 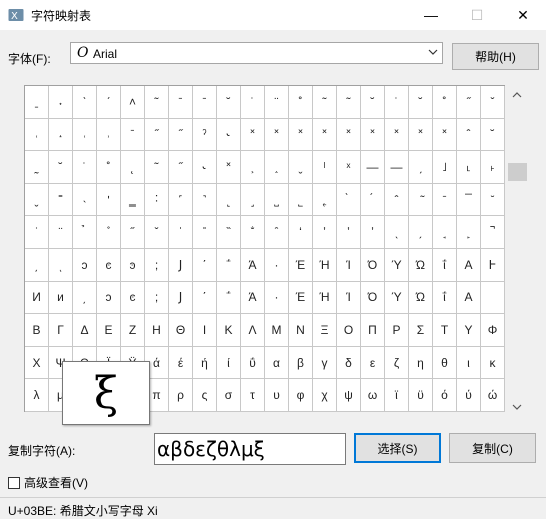 I want to click on char-cell: ̋, so click(x=133, y=232).